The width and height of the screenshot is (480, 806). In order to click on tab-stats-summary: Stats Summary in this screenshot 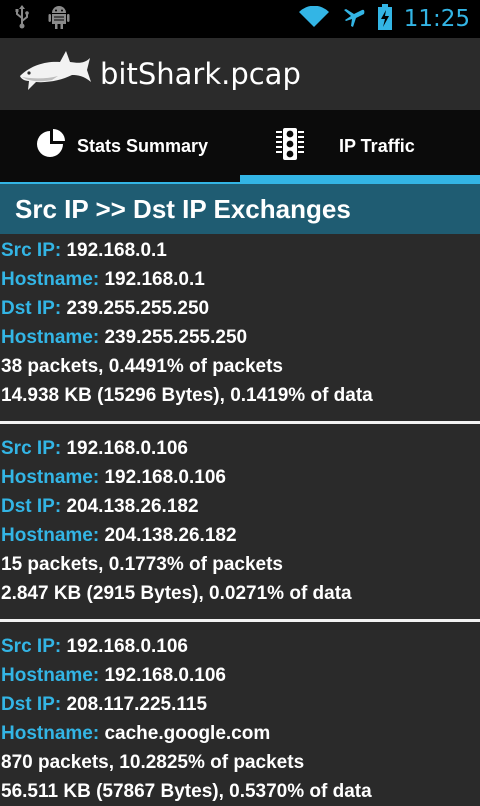, I will do `click(120, 146)`.